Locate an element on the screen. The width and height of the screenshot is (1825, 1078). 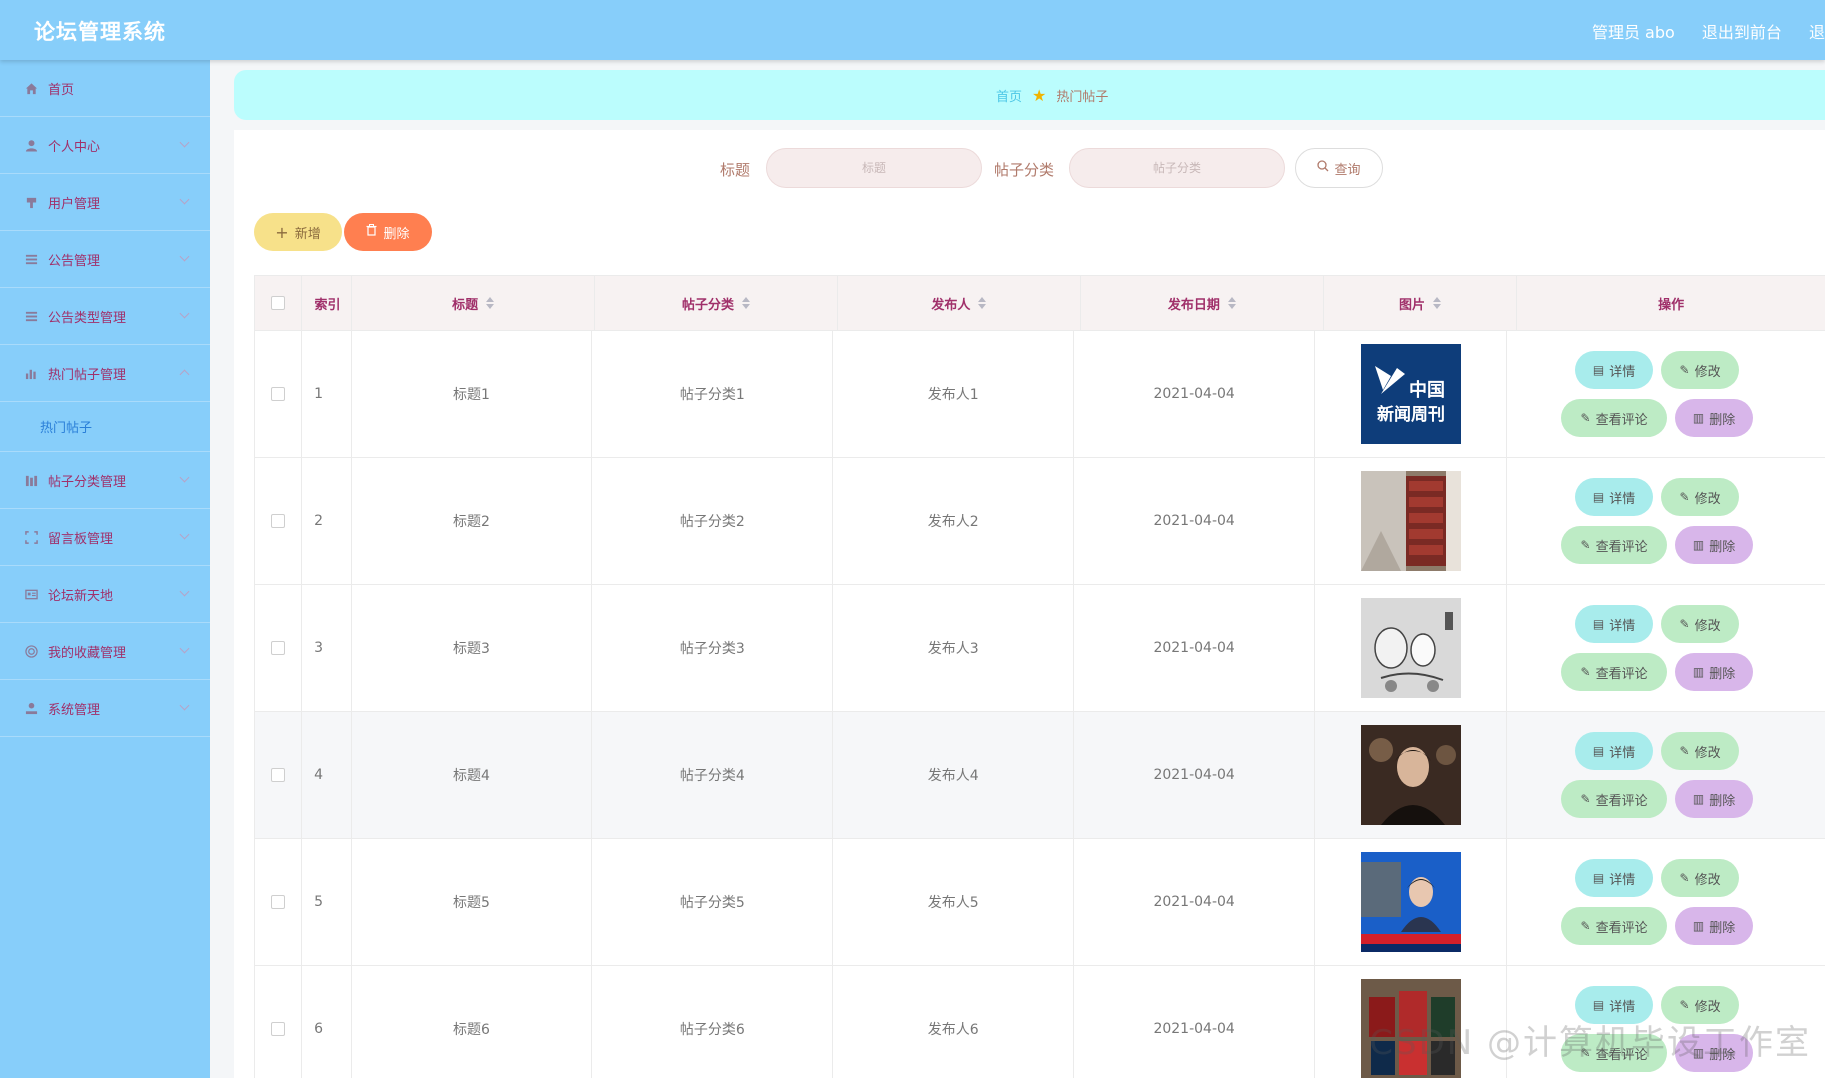
post-thumbnail: 中国 新闻周刊 is located at coordinates (1410, 394).